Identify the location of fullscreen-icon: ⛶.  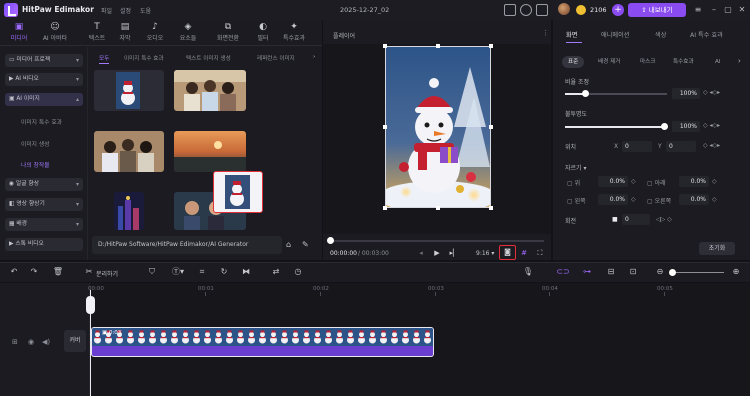
(540, 253).